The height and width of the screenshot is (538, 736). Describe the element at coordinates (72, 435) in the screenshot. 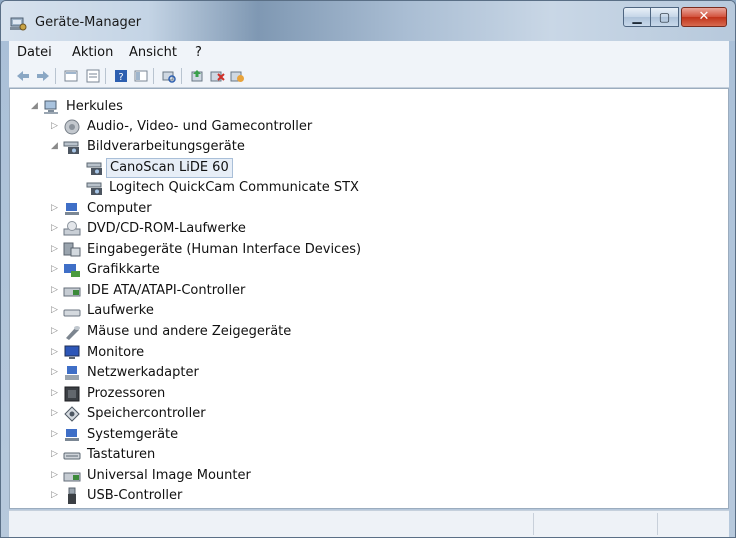

I see `system-devices-icon` at that location.